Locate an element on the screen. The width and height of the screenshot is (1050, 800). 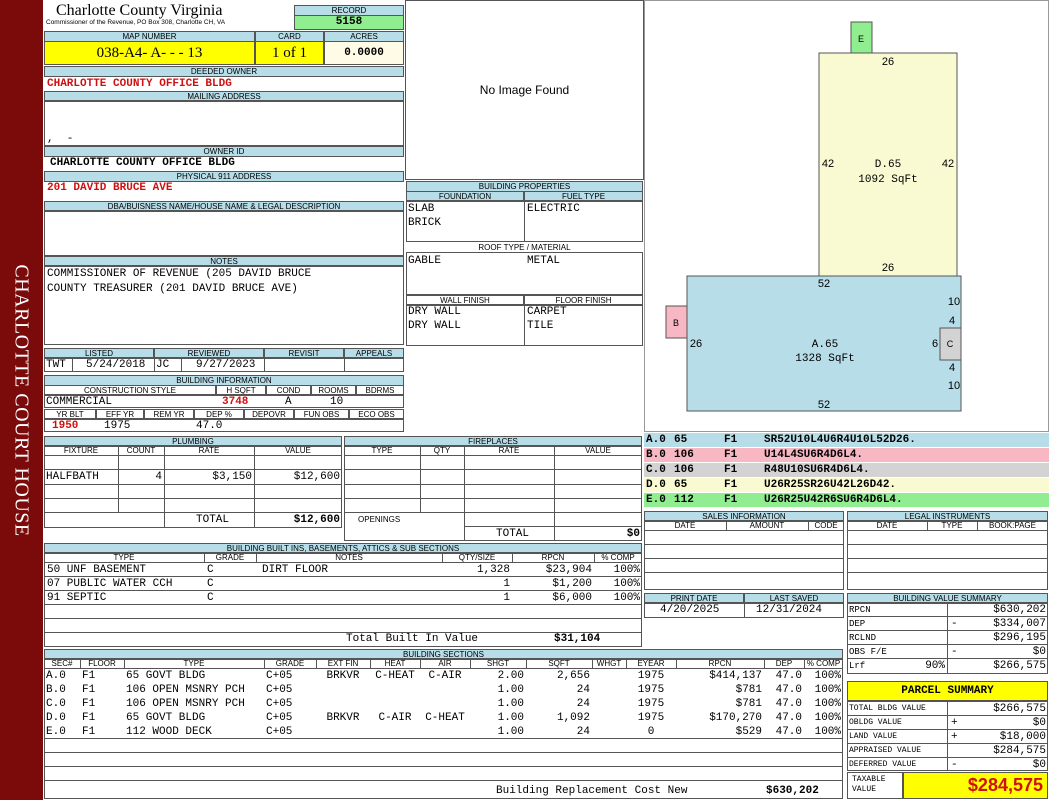
builtin-cell: DIRT FLOOR is located at coordinates (295, 570).